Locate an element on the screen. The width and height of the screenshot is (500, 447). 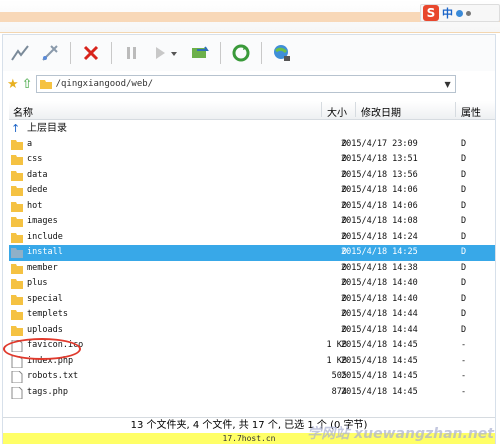
connect-button is located at coordinates (20, 53).